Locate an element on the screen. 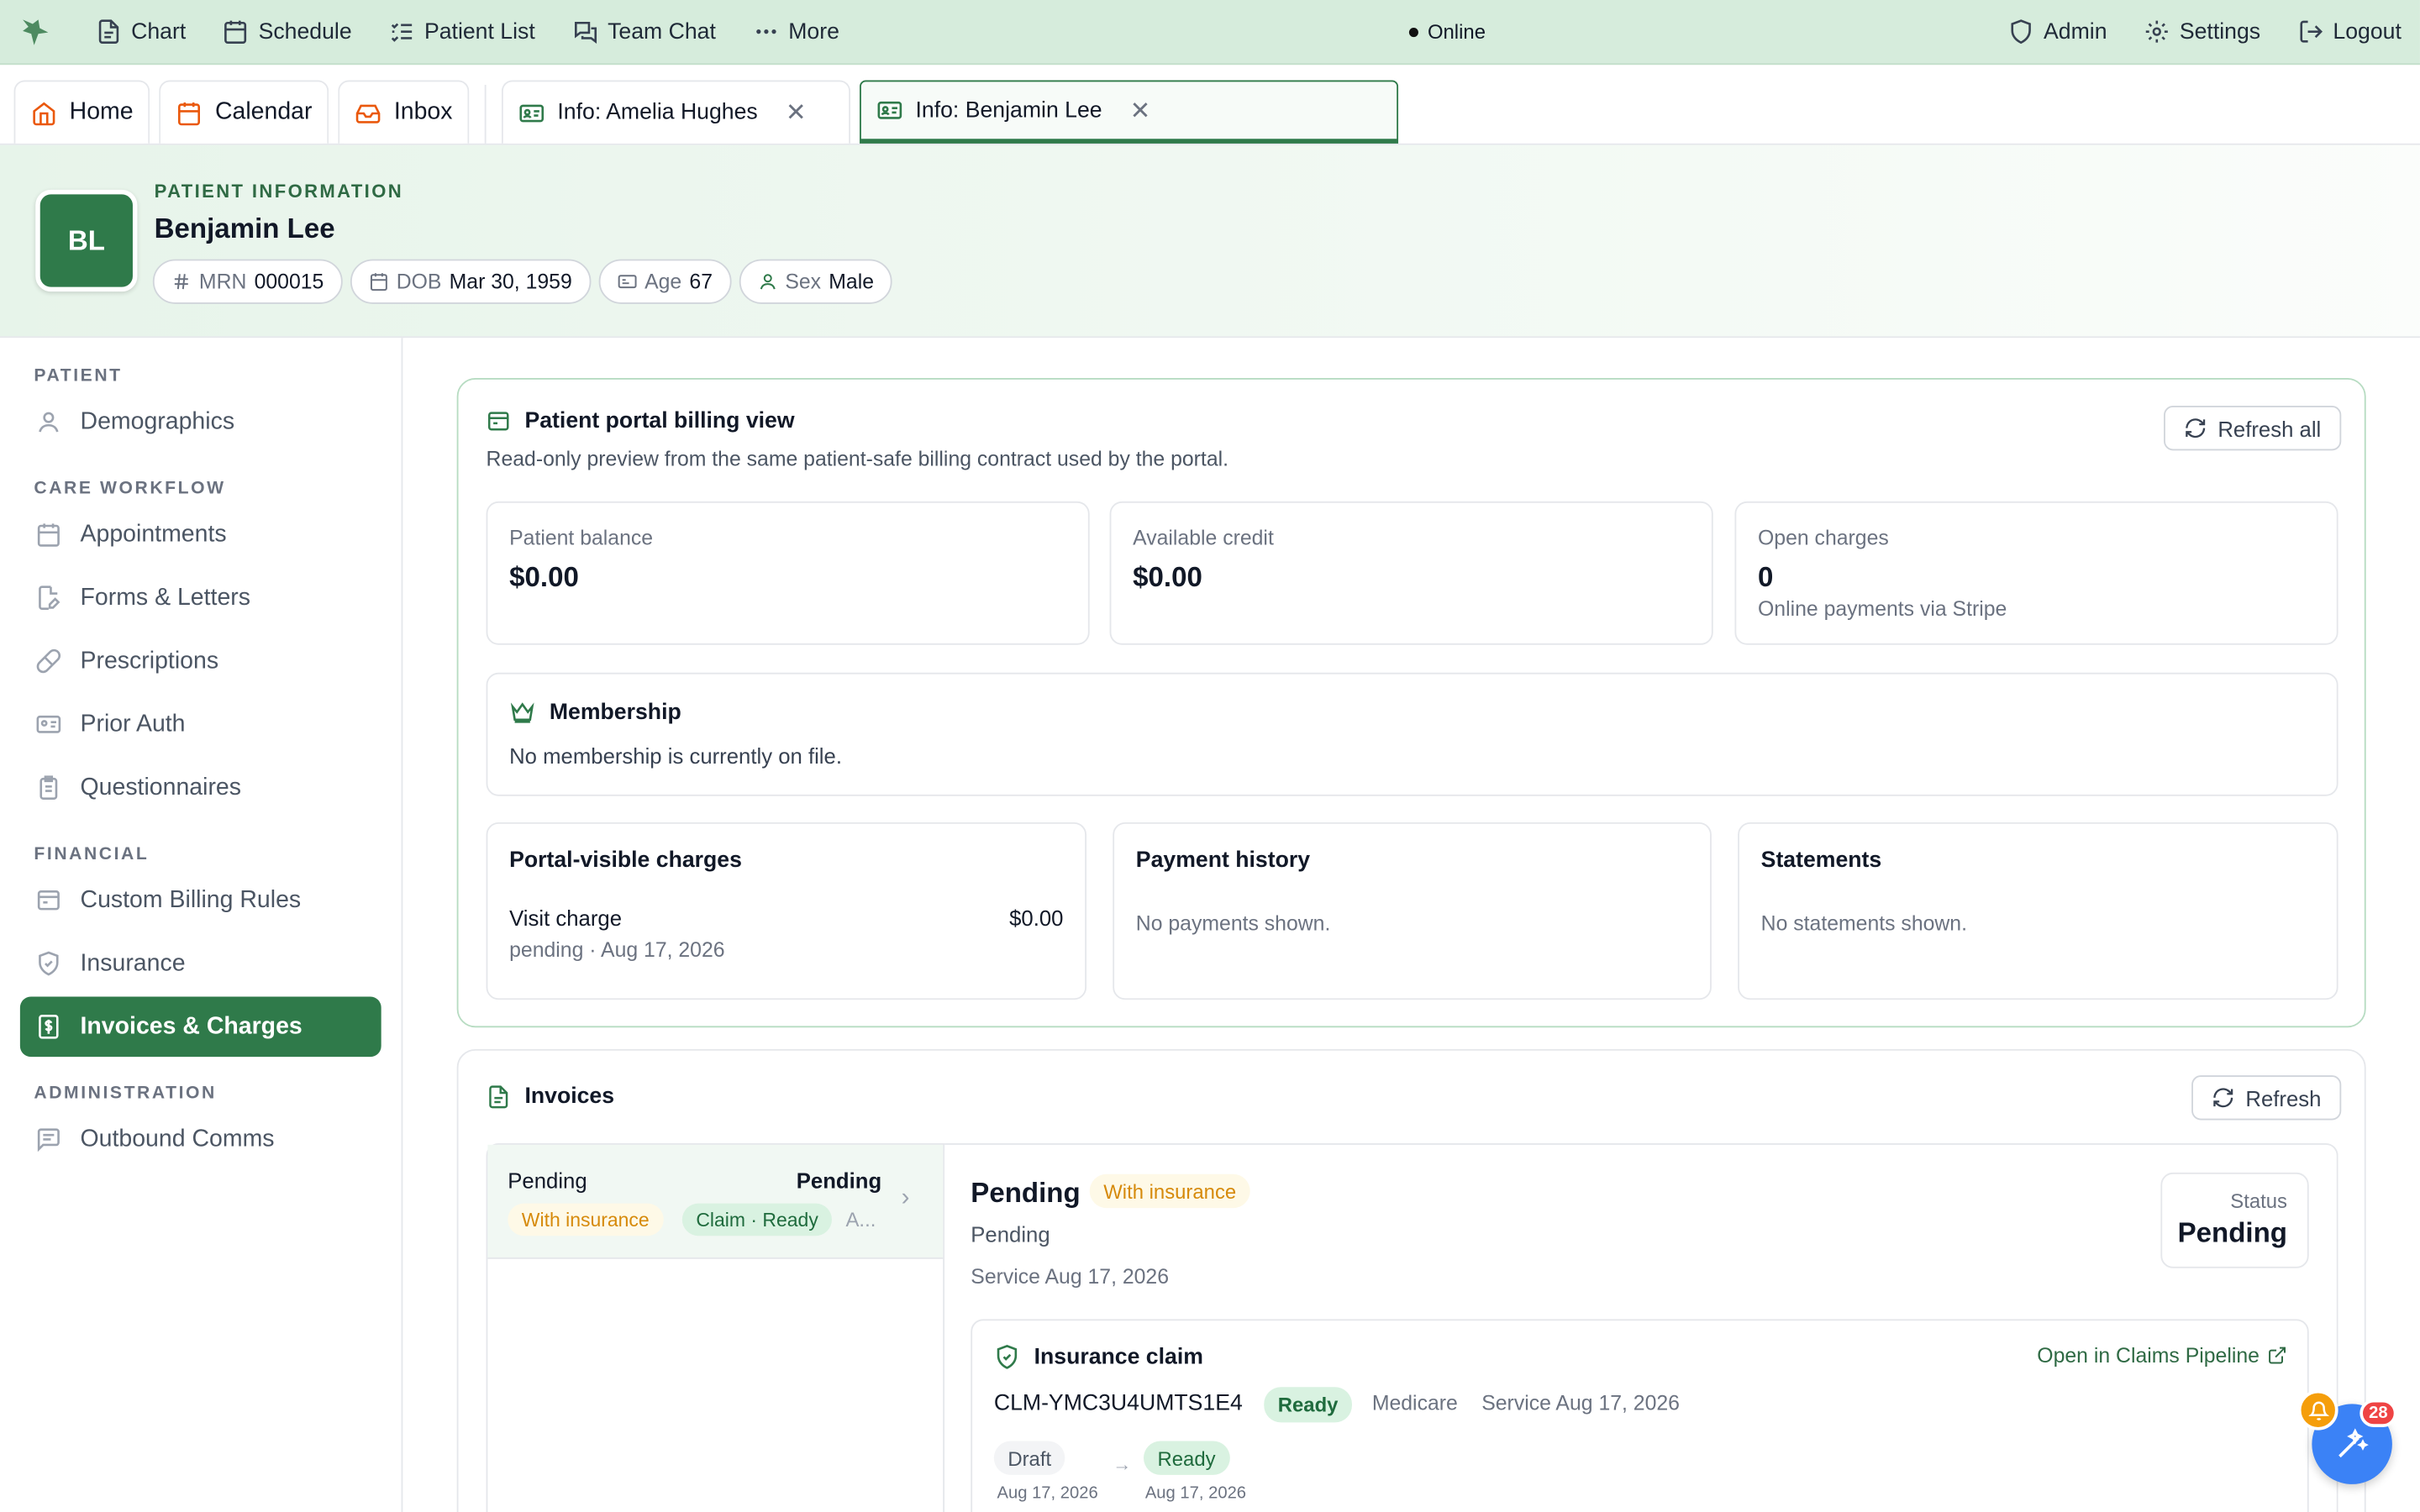 The height and width of the screenshot is (1512, 2420). invoice-detail-service: Service Aug 17, 2026 is located at coordinates (1071, 1277).